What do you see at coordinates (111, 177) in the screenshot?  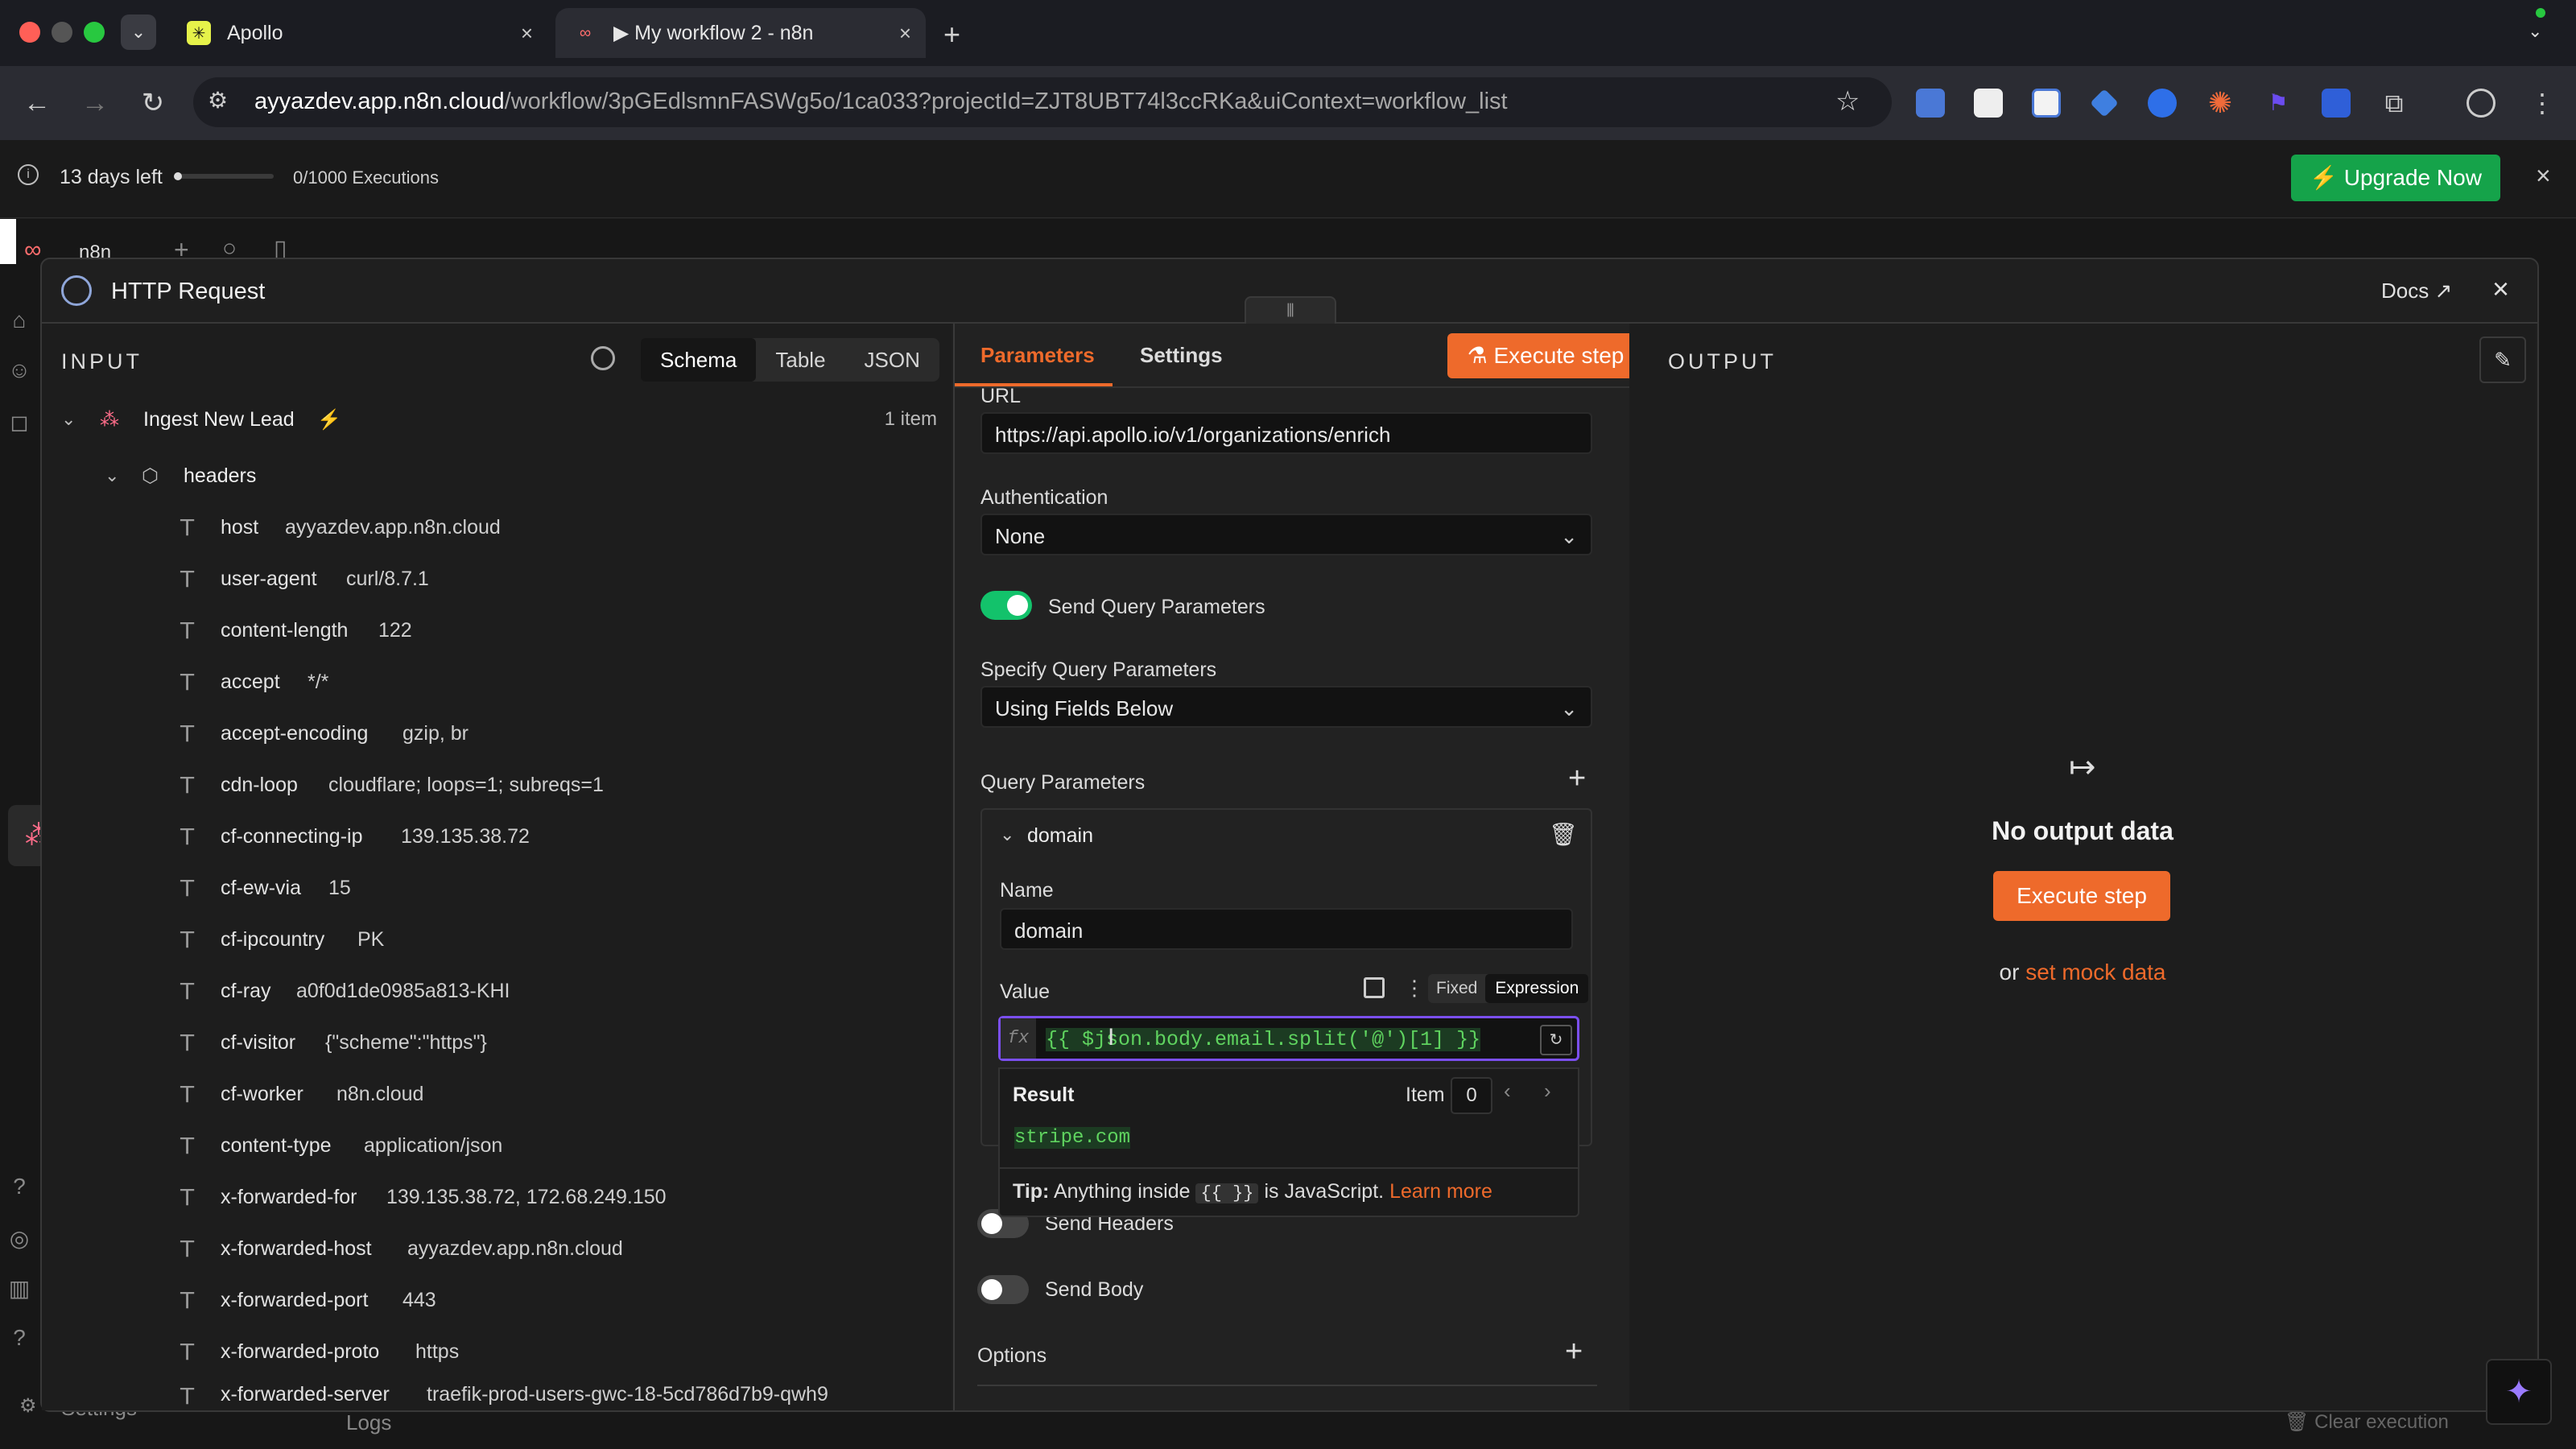 I see `trial-days-left: 13 days left` at bounding box center [111, 177].